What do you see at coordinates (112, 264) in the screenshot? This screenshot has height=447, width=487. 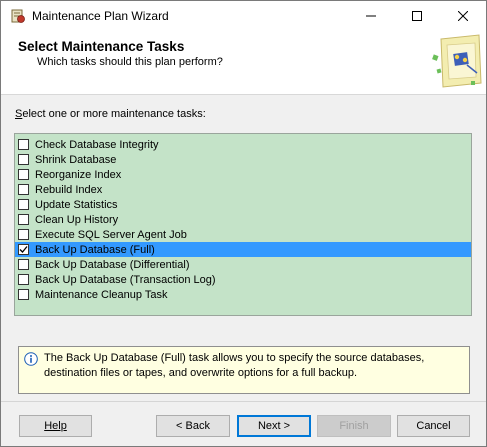 I see `task-label: Back Up Database (Differential)` at bounding box center [112, 264].